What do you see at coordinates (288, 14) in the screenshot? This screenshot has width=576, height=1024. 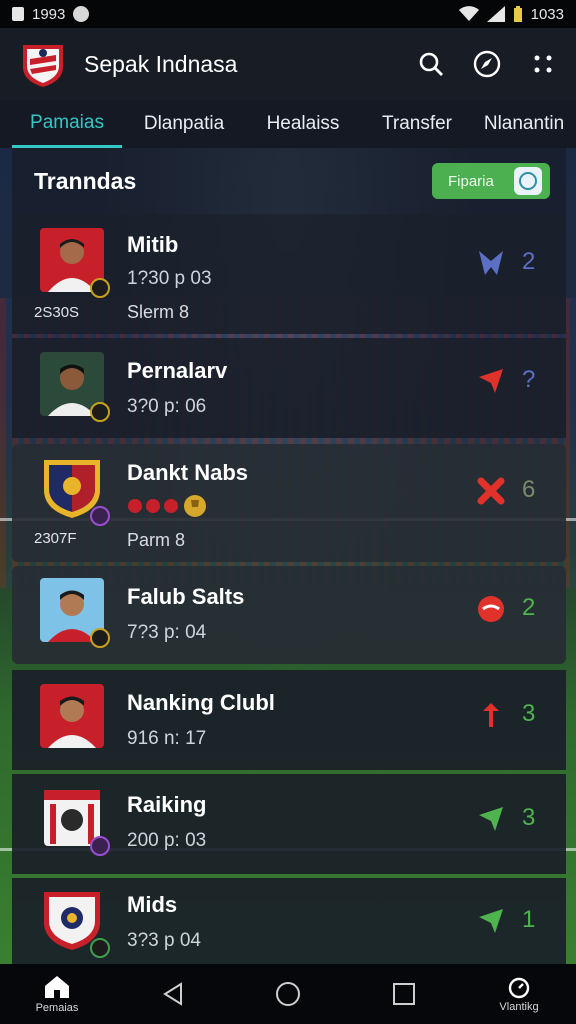 I see `status-bar: 1993 1033` at bounding box center [288, 14].